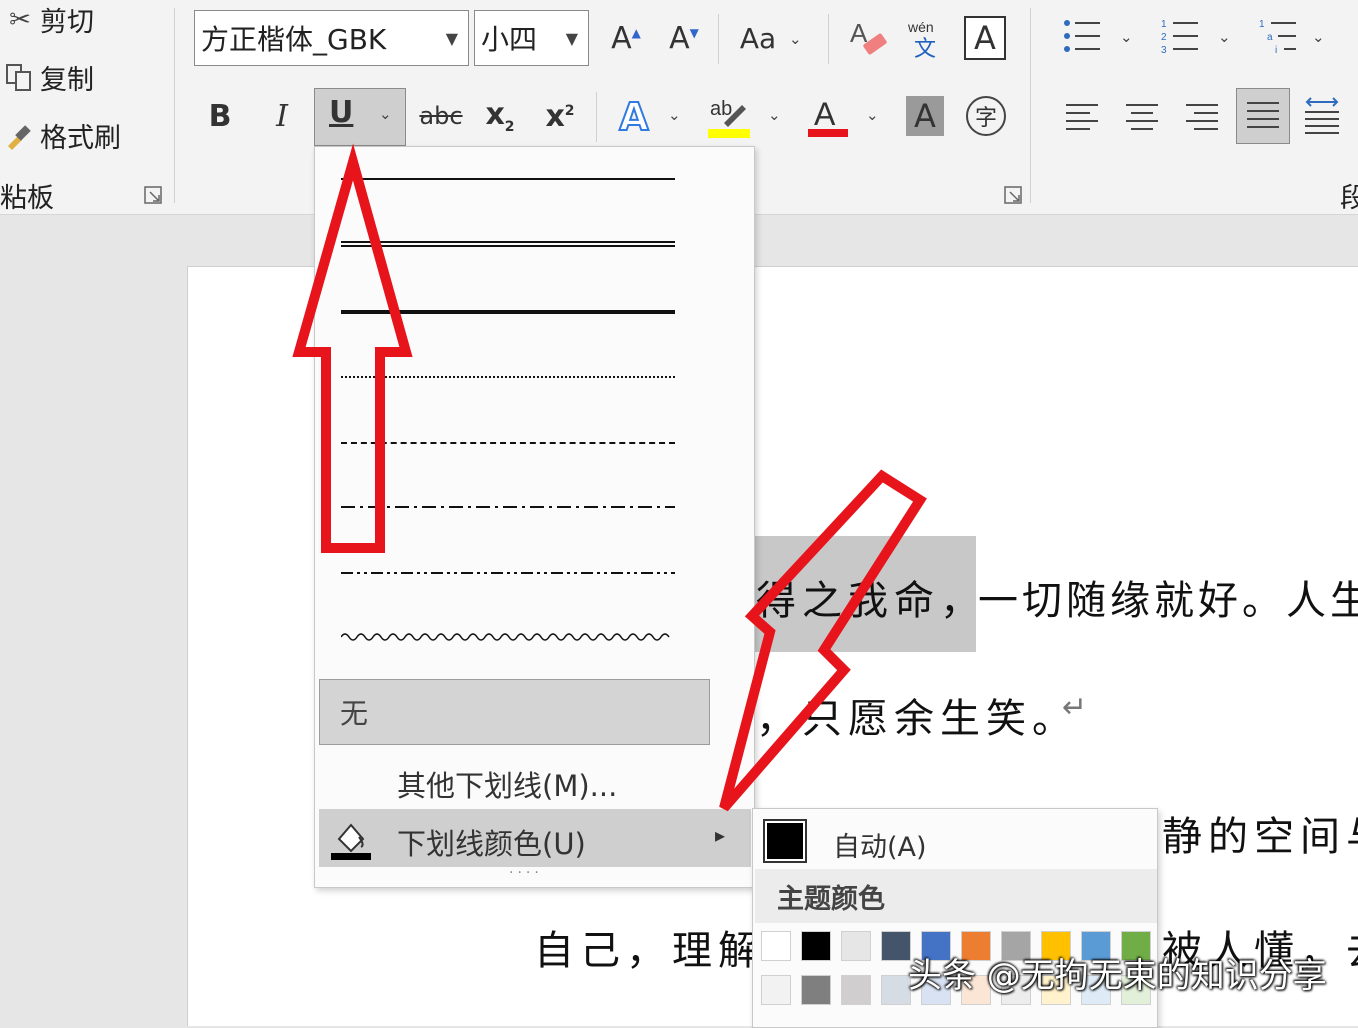  I want to click on shrink-font-button: A▼, so click(684, 38).